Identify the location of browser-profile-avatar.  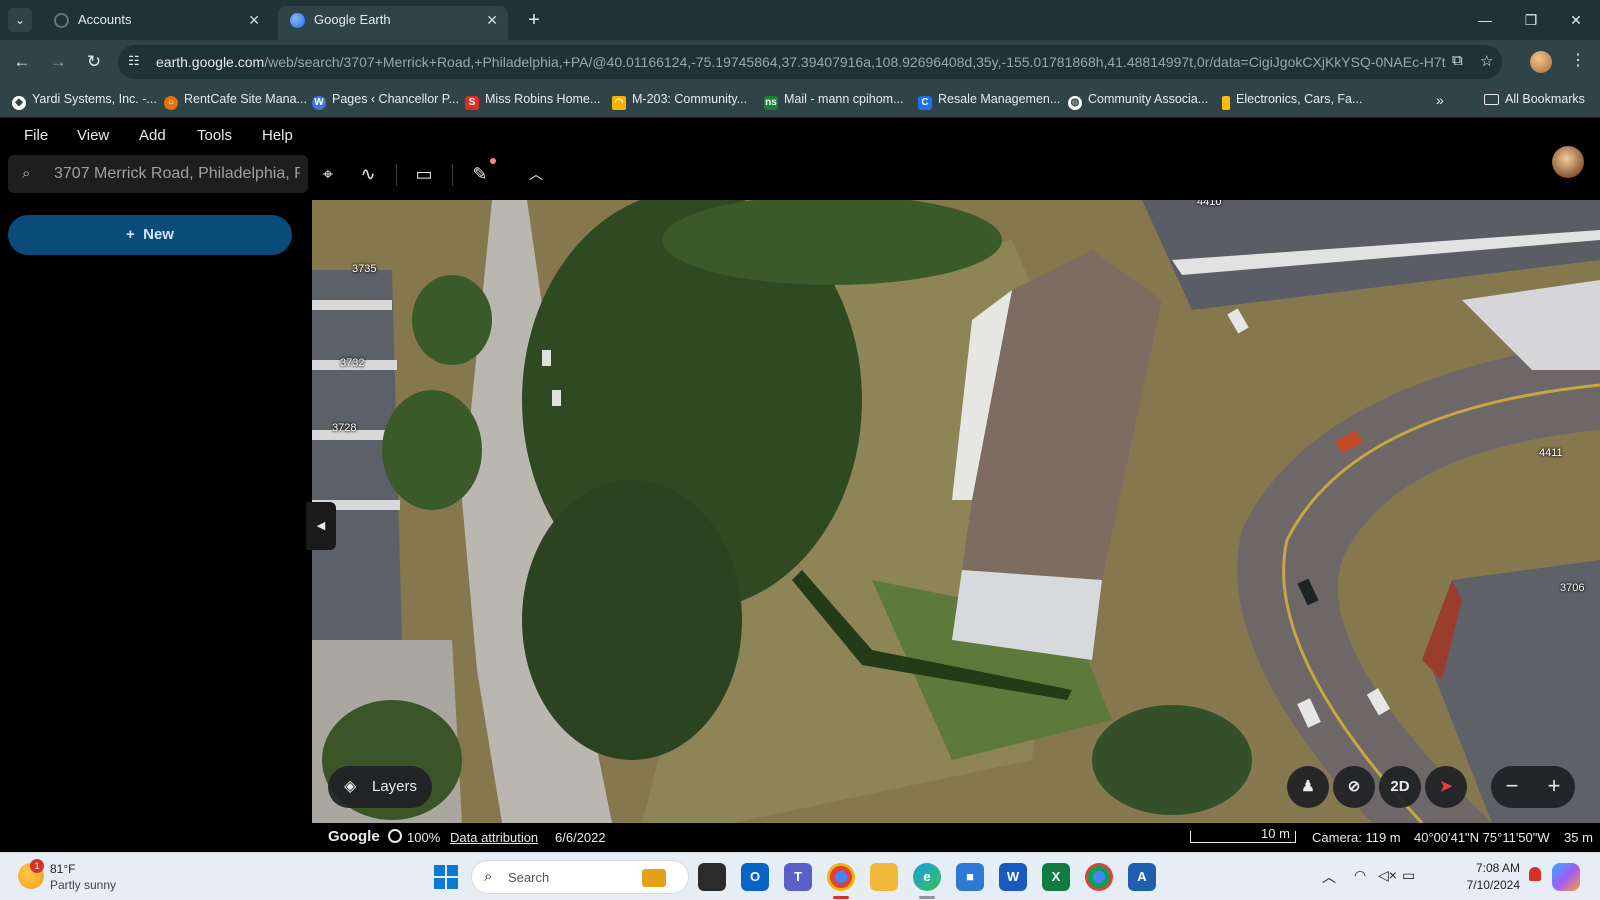
(1541, 62).